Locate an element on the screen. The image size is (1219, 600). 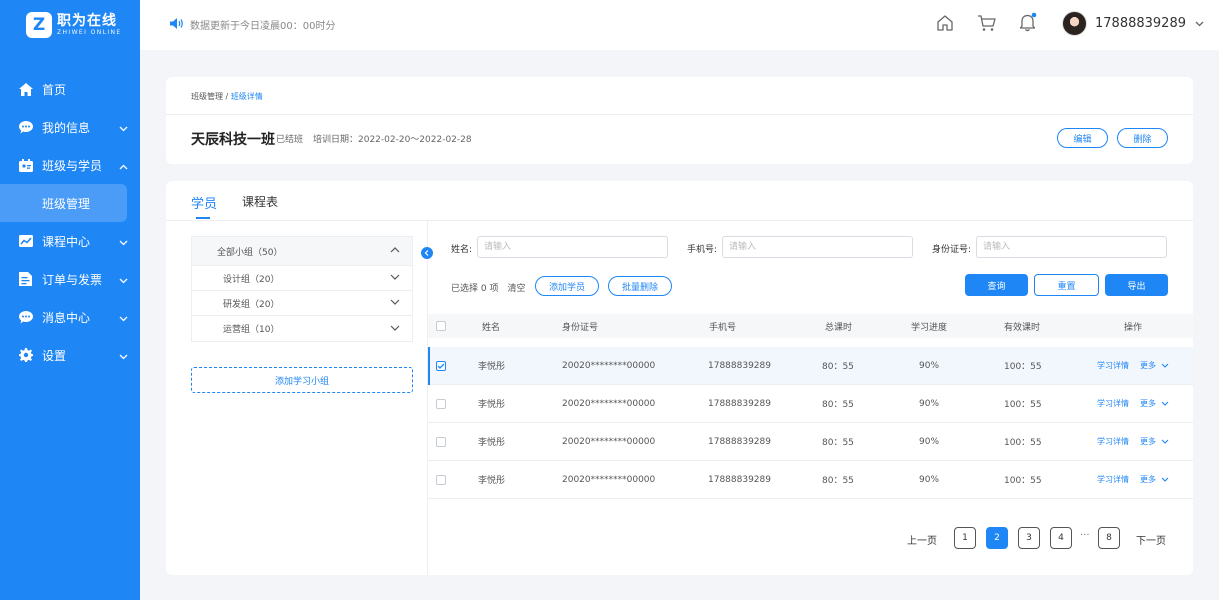
group-item: 设计组（20） is located at coordinates (302, 278).